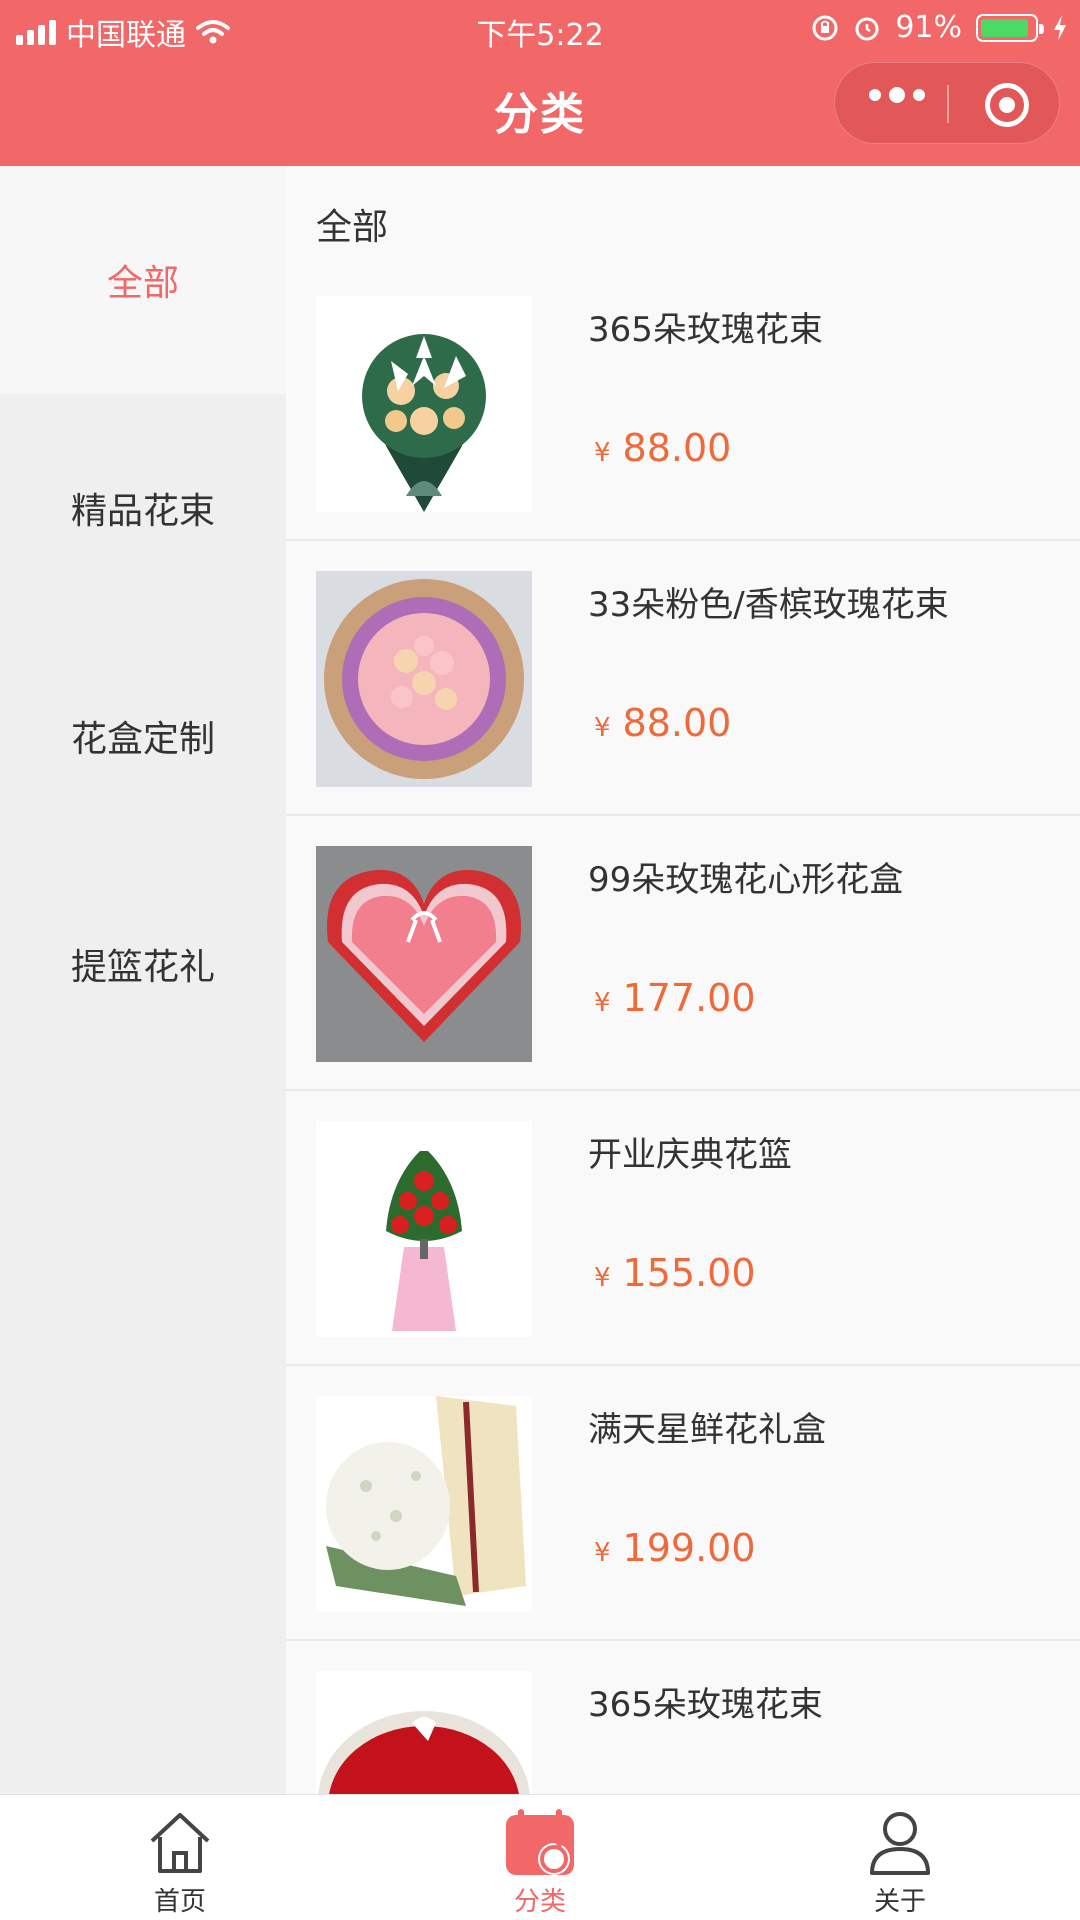  What do you see at coordinates (539, 1902) in the screenshot?
I see `tab-label: 分类` at bounding box center [539, 1902].